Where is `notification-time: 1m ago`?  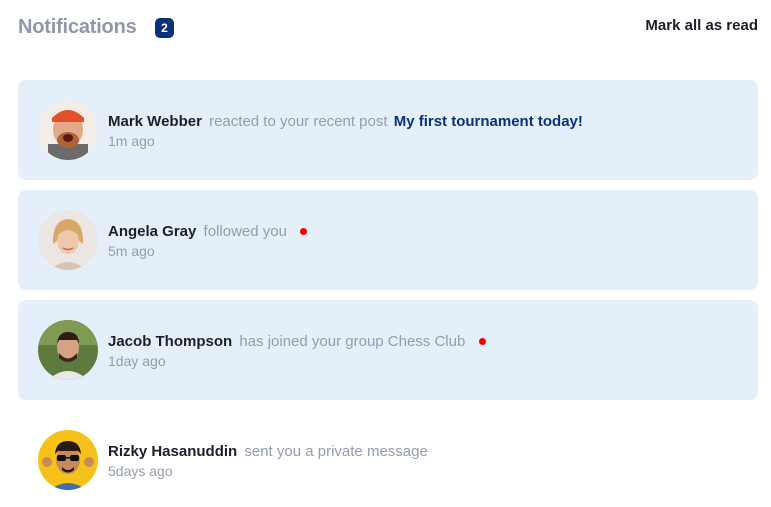
notification-time: 1m ago is located at coordinates (131, 141).